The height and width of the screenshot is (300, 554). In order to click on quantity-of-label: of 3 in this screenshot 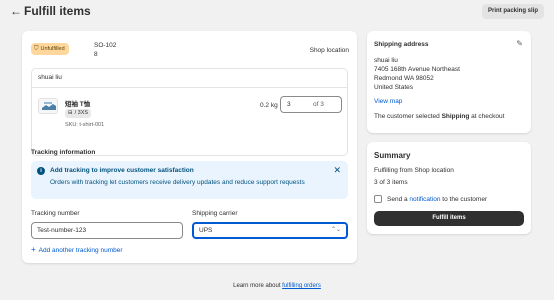, I will do `click(318, 104)`.